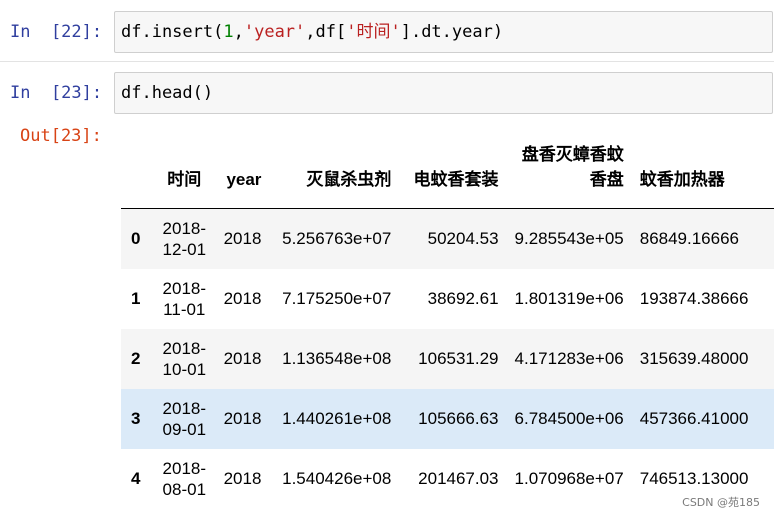  I want to click on cell-value: 1.801319e+06, so click(569, 298).